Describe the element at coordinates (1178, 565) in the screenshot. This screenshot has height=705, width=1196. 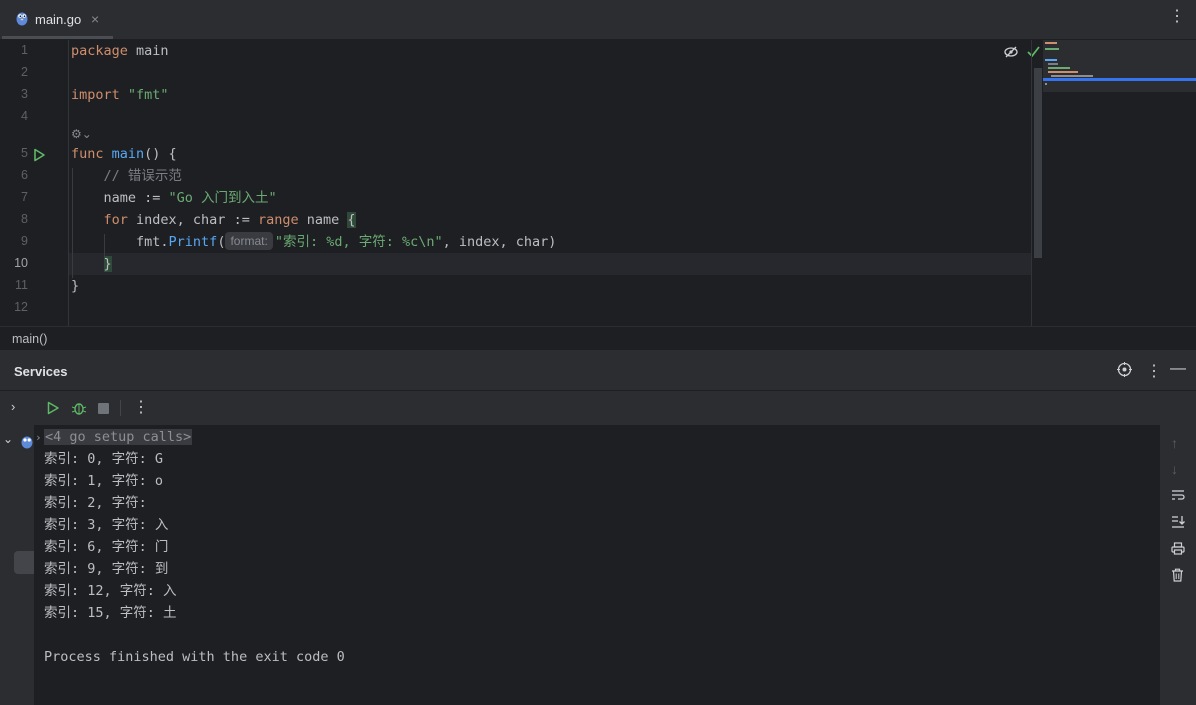
I see `console-side-toolbar: ↑ ↓` at that location.